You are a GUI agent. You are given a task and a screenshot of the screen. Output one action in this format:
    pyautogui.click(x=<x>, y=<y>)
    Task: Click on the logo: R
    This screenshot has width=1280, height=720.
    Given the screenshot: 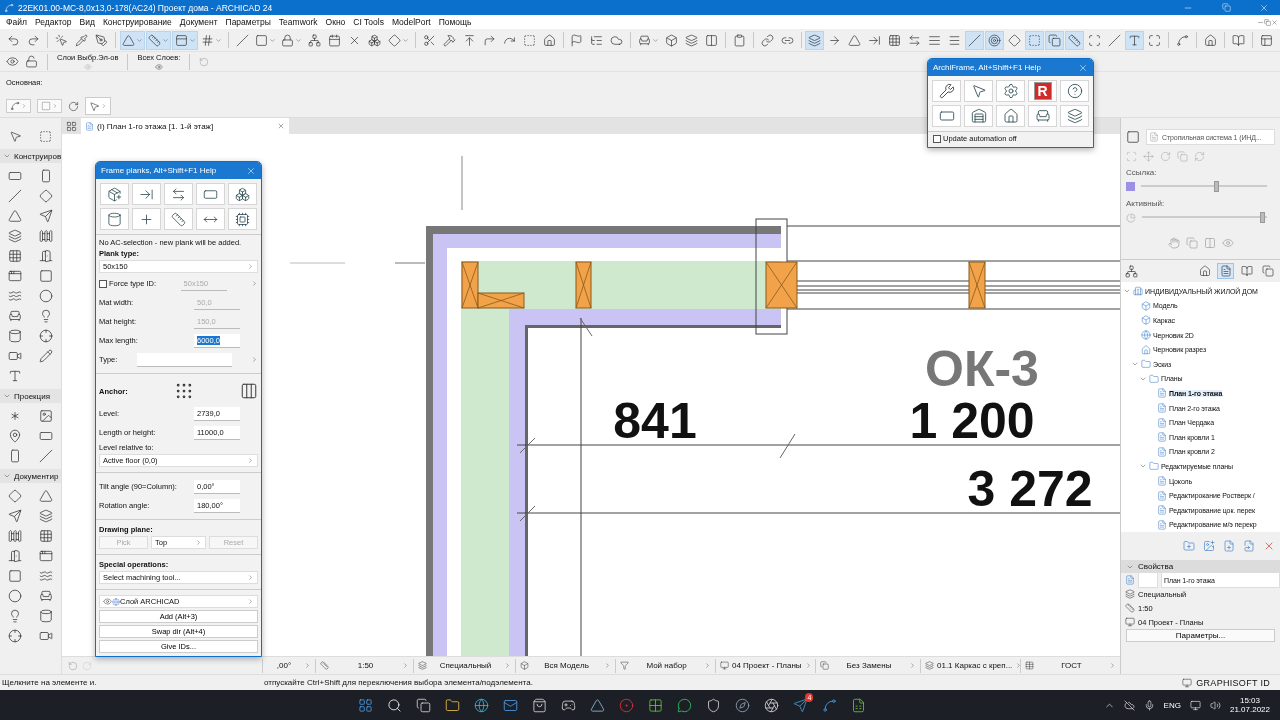 What is the action you would take?
    pyautogui.click(x=1042, y=91)
    